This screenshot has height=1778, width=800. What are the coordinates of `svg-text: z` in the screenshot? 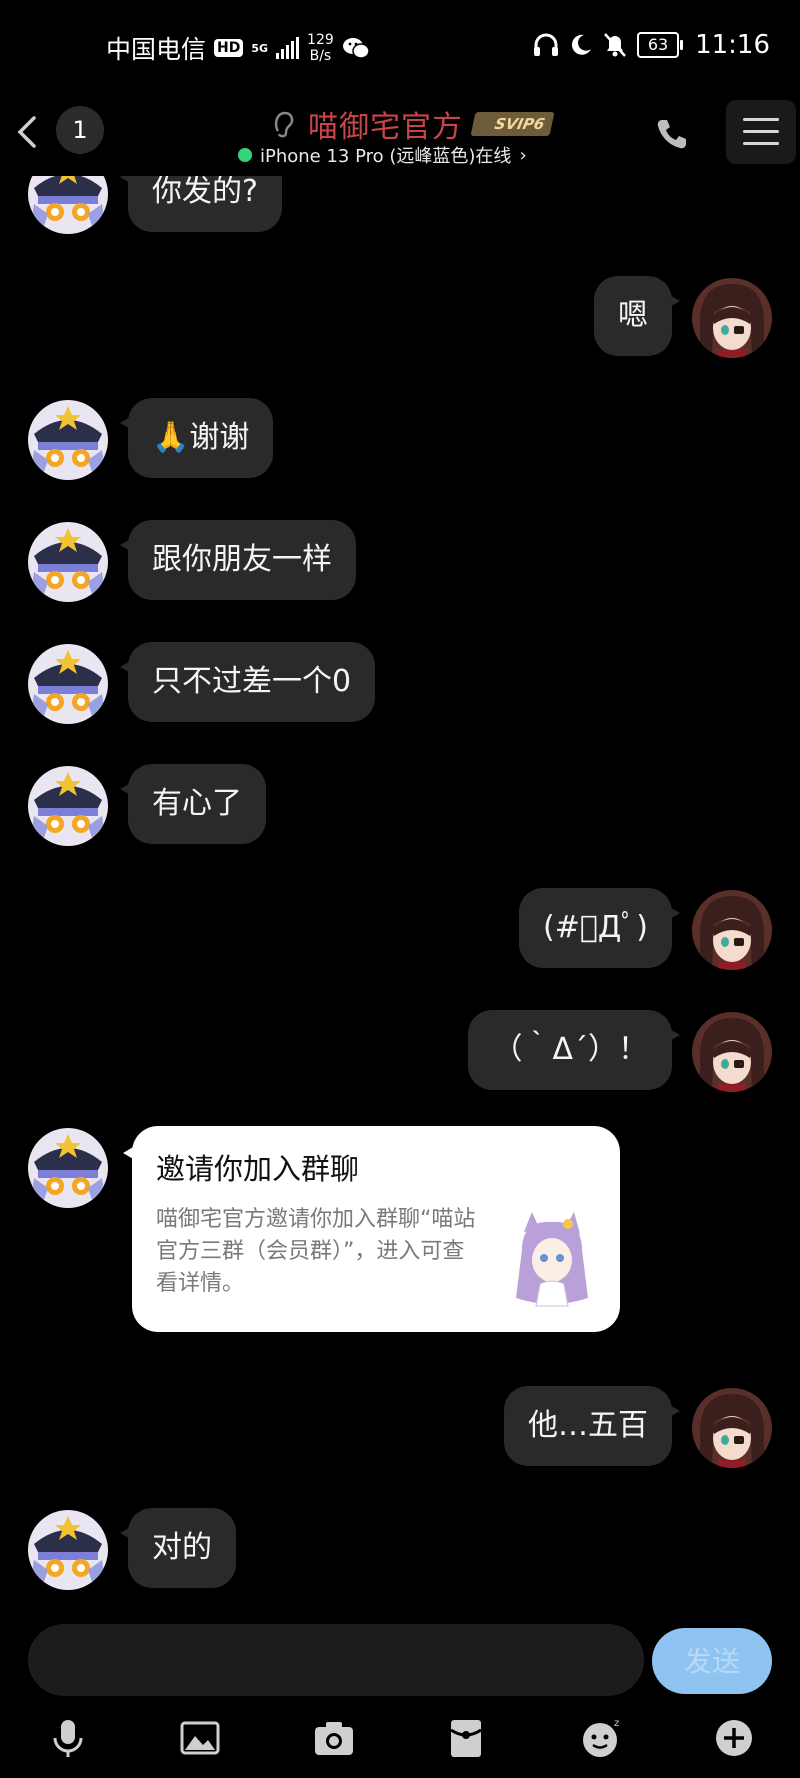 It's located at (616, 1723).